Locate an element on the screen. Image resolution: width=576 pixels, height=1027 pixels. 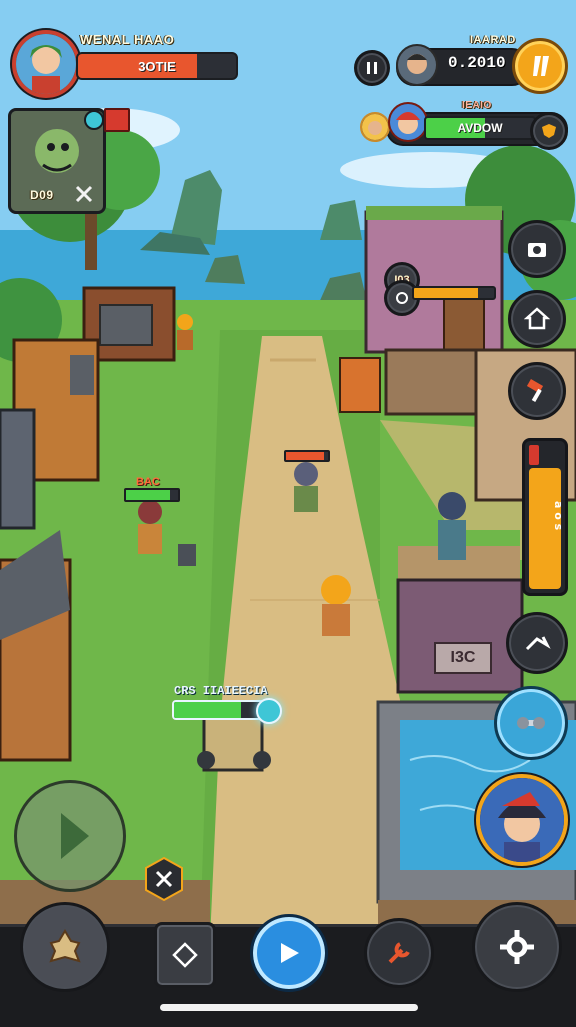
spiked-mace-icon is located at coordinates (531, 723).